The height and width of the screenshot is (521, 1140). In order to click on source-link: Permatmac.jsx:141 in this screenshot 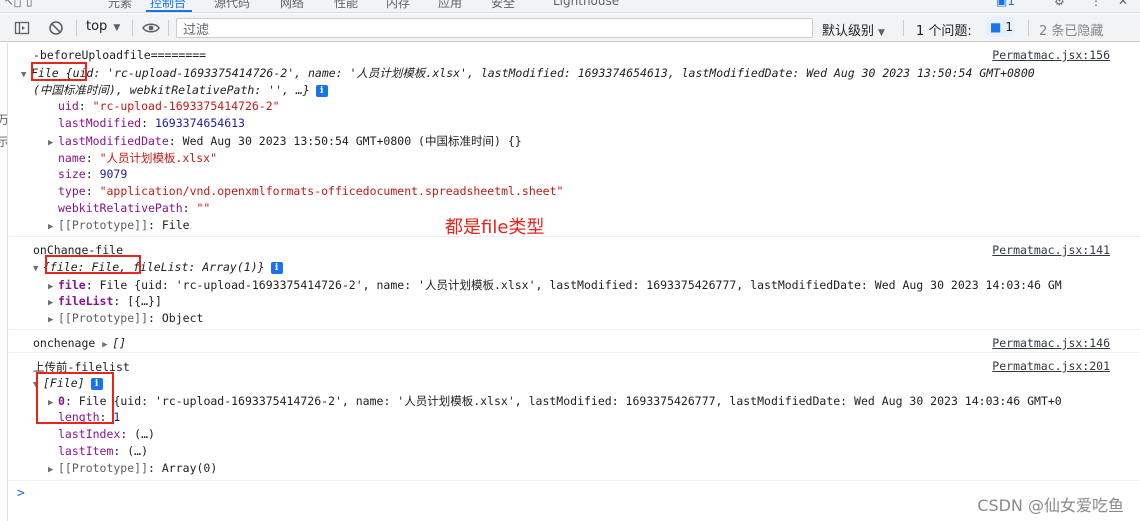, I will do `click(1051, 250)`.